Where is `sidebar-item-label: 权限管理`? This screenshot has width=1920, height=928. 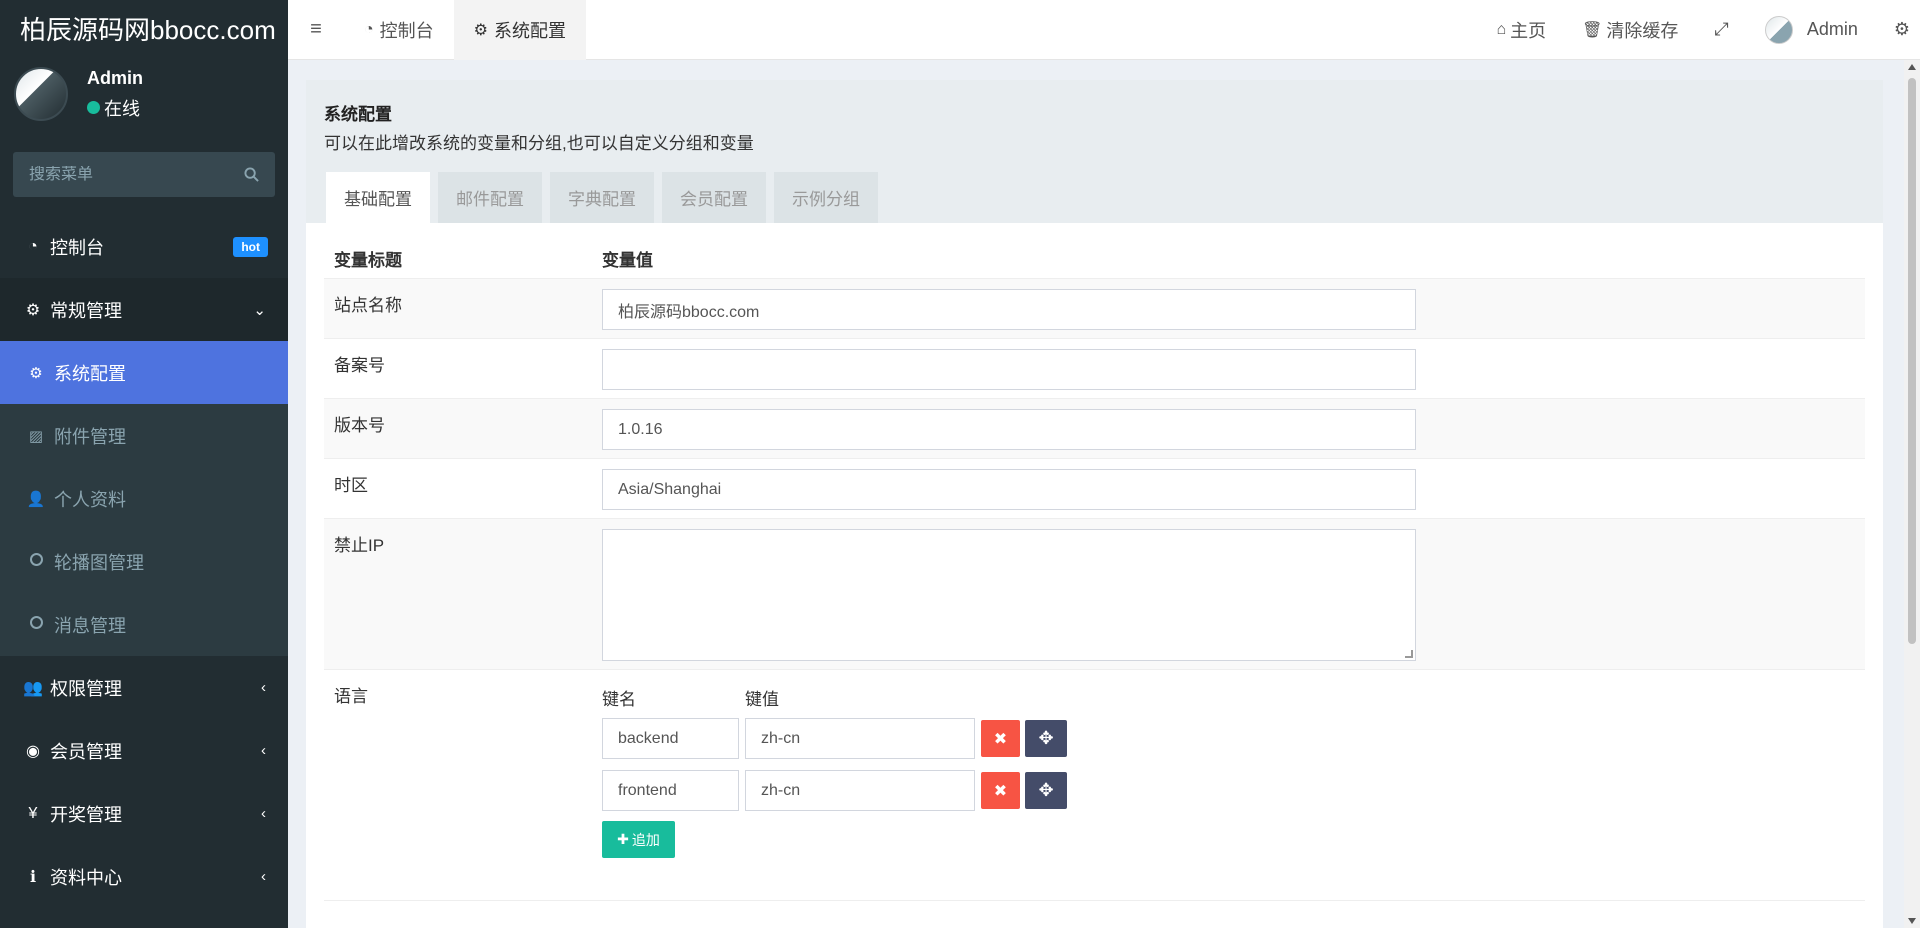
sidebar-item-label: 权限管理 is located at coordinates (86, 688).